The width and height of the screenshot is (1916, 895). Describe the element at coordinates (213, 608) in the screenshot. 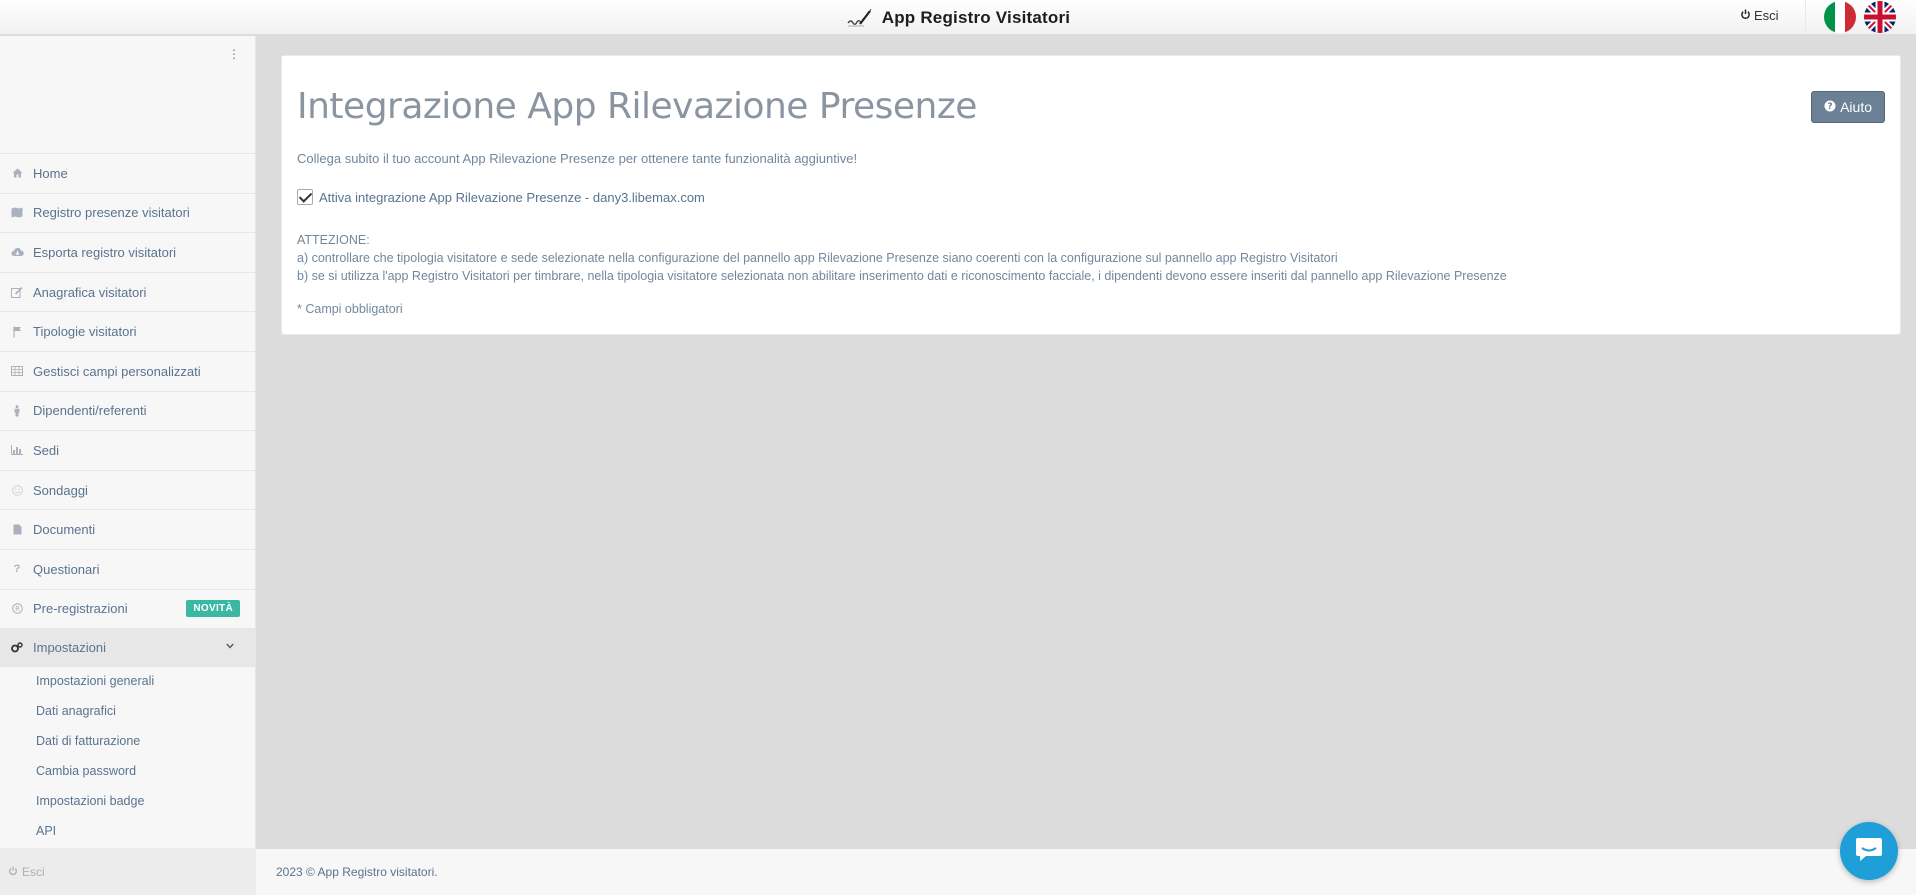

I see `new-badge: NOVITÀ` at that location.